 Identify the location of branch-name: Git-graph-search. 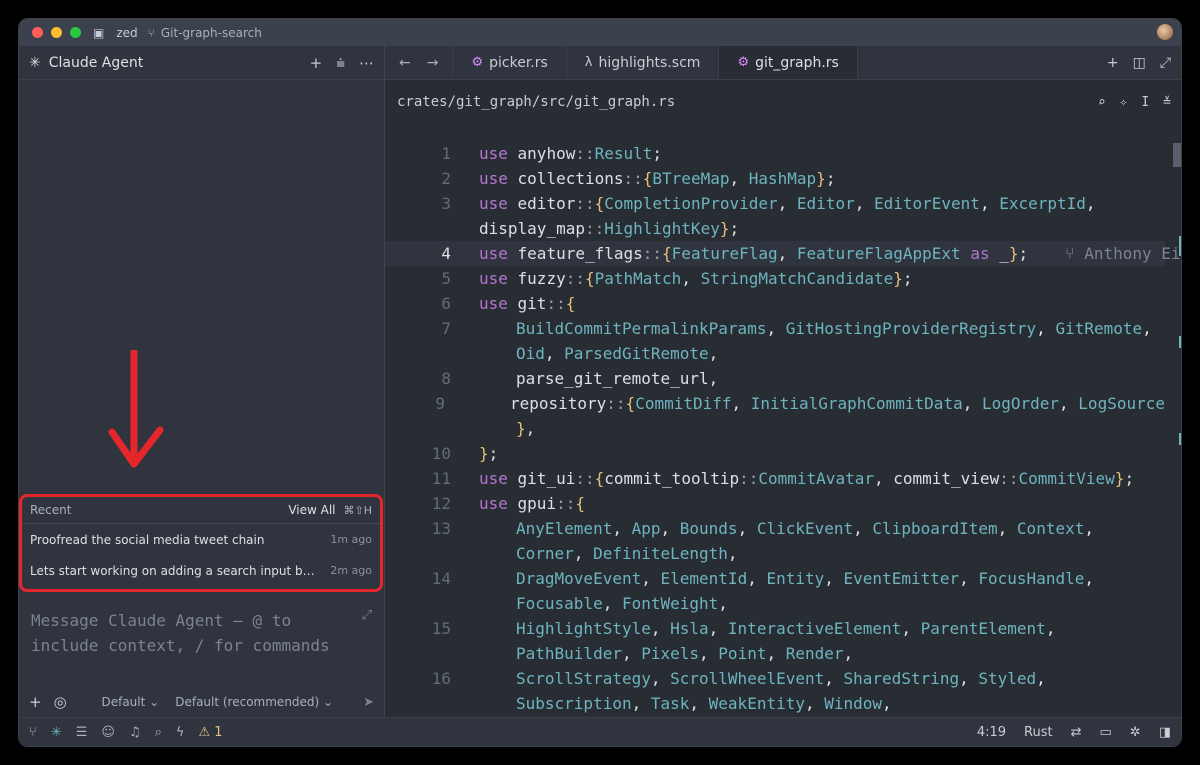
(211, 32).